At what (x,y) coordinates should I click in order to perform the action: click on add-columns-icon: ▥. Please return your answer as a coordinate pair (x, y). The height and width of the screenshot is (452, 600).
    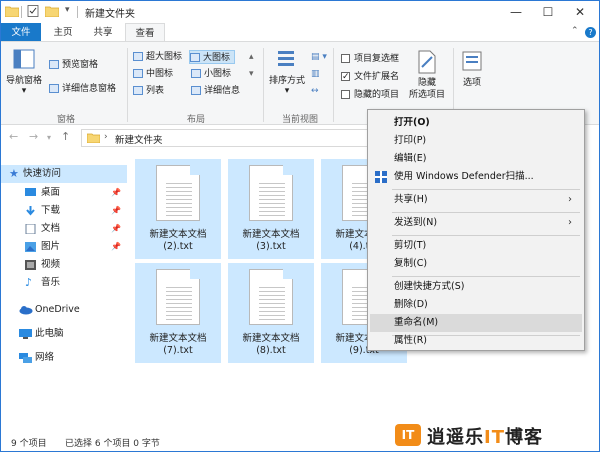
    Looking at the image, I should click on (315, 74).